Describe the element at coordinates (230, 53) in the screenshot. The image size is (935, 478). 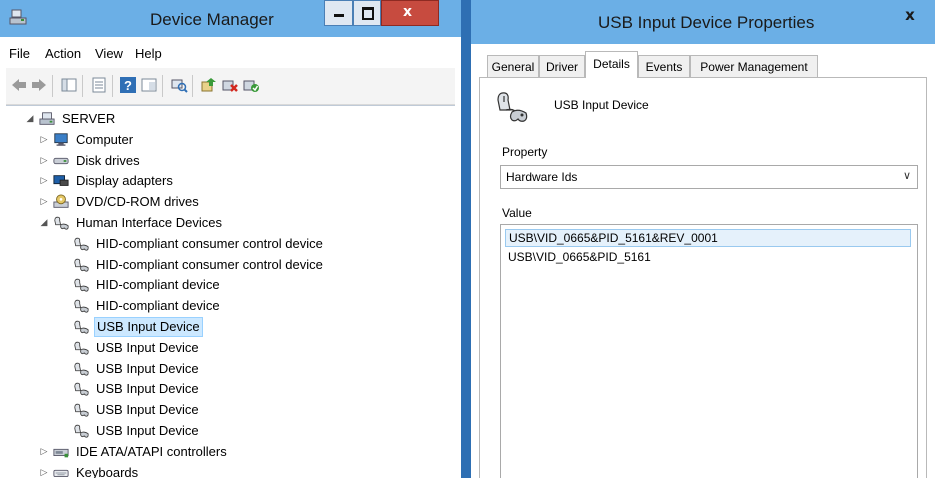
I see `menu-bar: File Action View Help` at that location.